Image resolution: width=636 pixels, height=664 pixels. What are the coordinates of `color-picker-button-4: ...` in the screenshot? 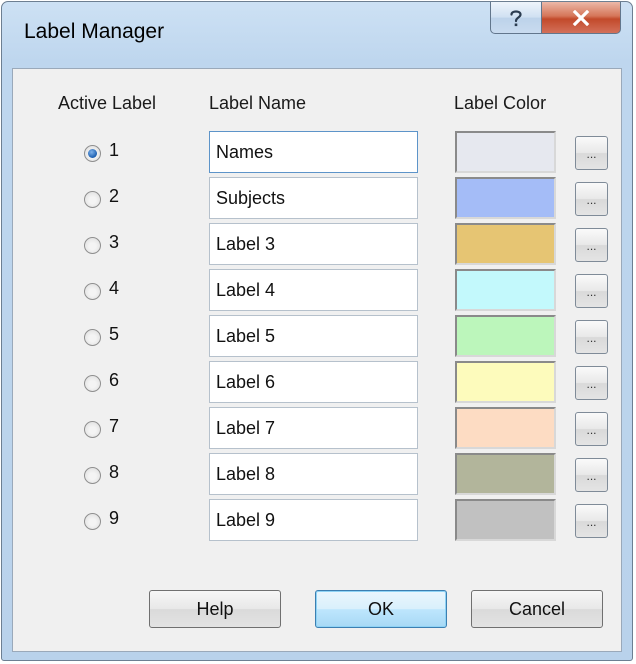 It's located at (591, 291).